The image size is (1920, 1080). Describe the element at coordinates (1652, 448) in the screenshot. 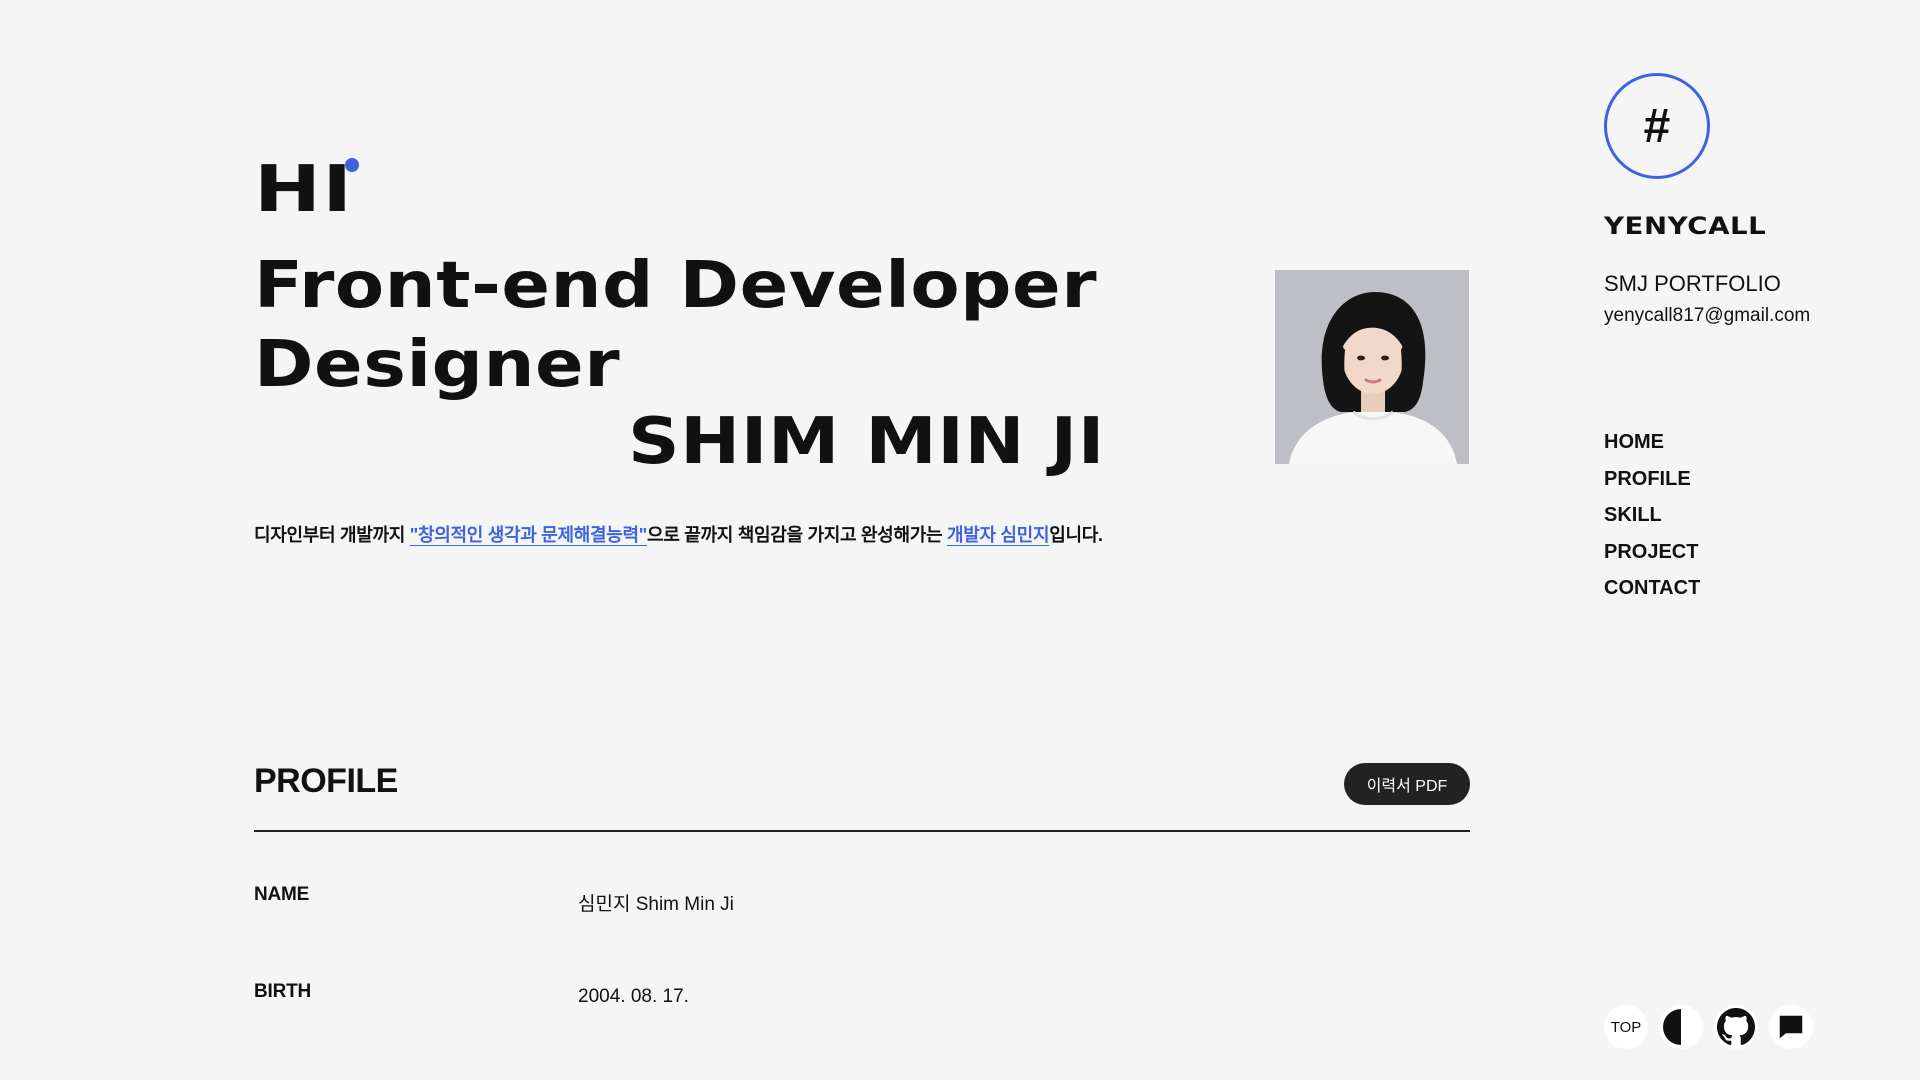

I see `nav-item-home: HOME` at that location.